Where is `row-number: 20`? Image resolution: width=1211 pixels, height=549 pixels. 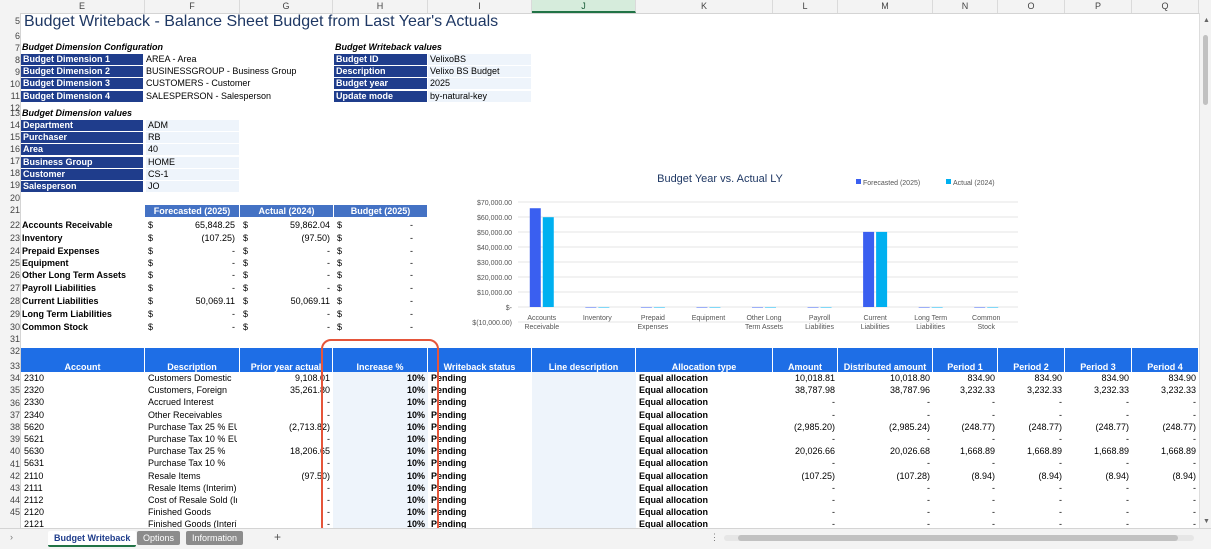
row-number: 20 is located at coordinates (10, 198).